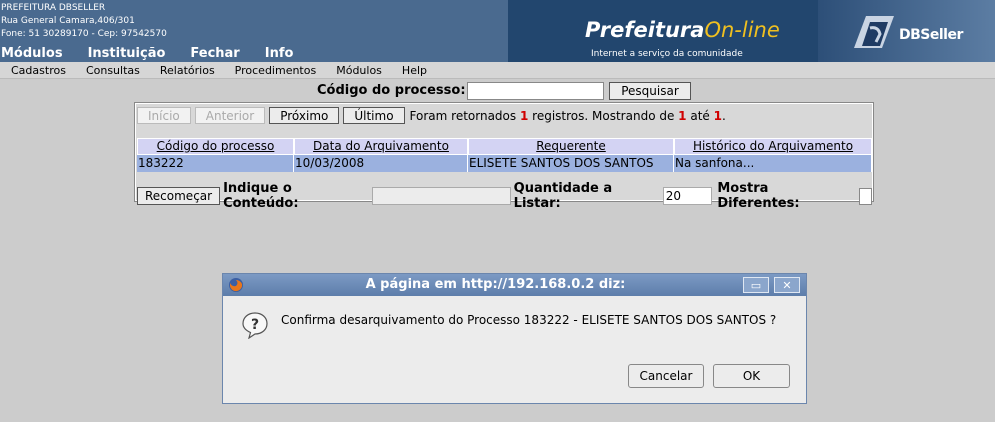  I want to click on content-label: Indique o Conteúdo:, so click(261, 196).